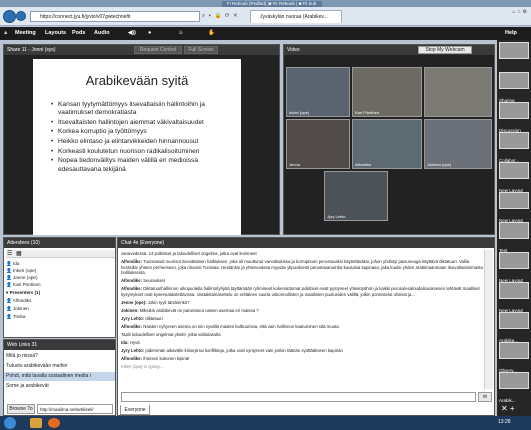  What do you see at coordinates (293, 50) in the screenshot?
I see `video-pod-title: Video` at bounding box center [293, 50].